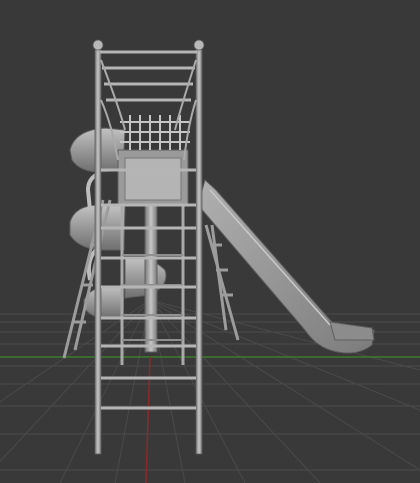 This screenshot has width=420, height=483. I want to click on right-pole-cap, so click(199, 45).